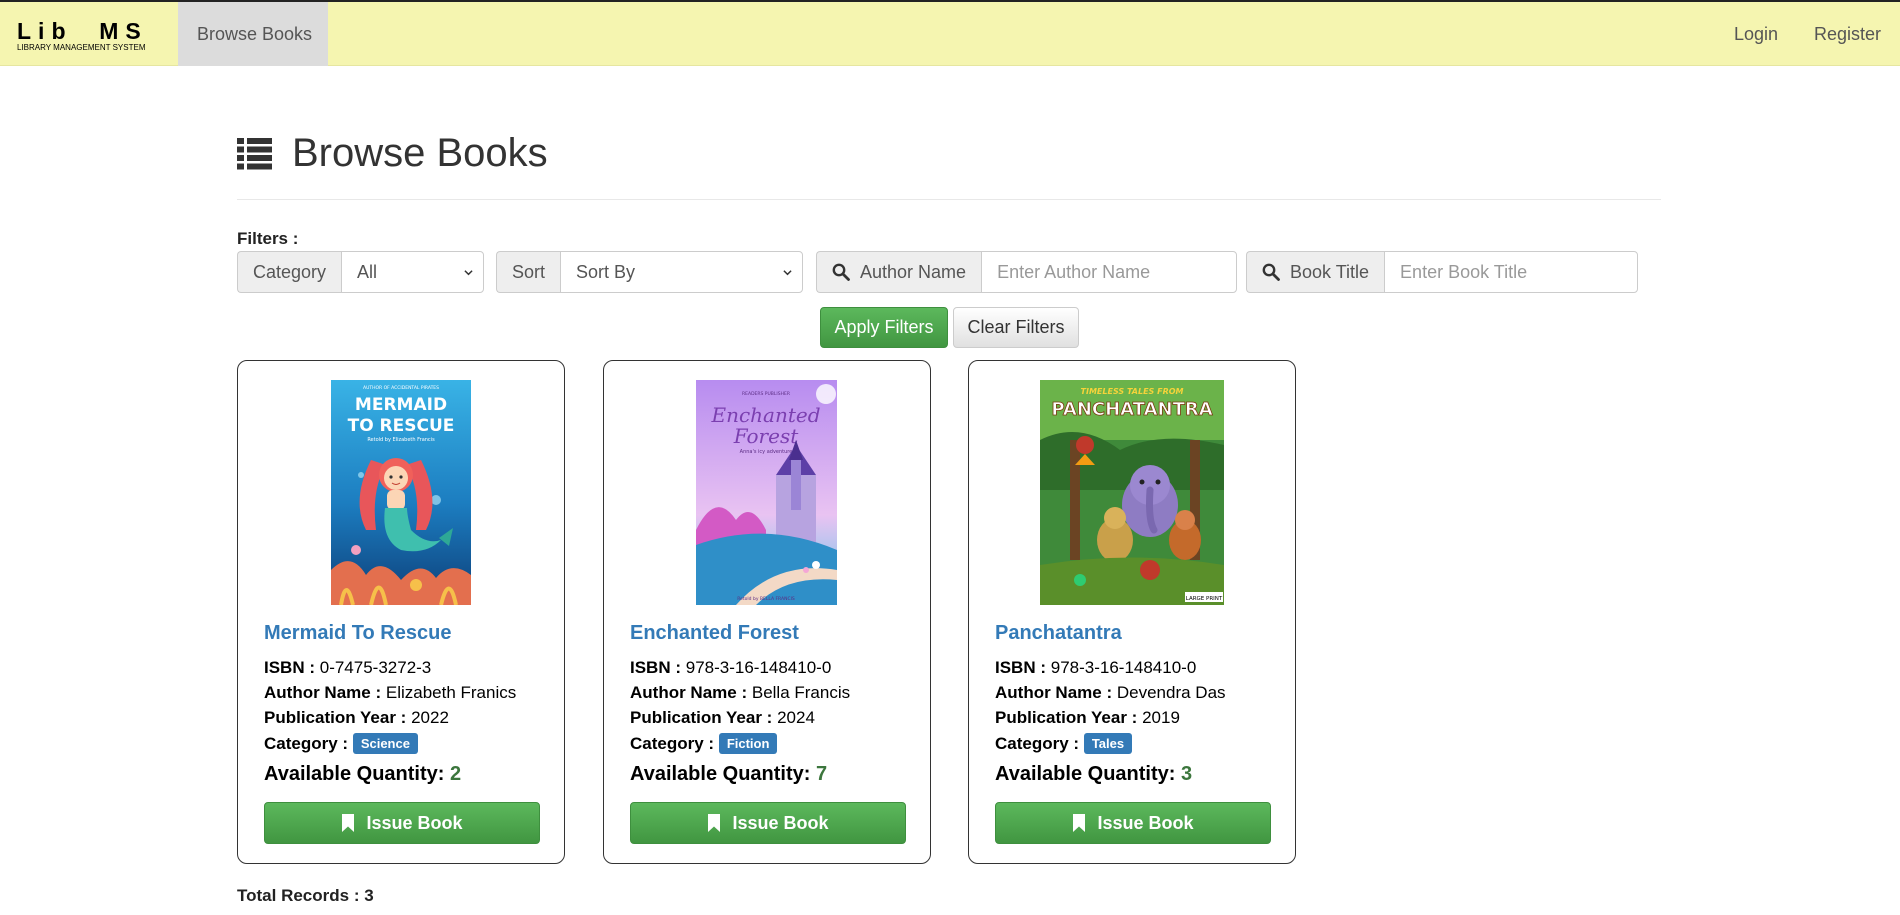 Image resolution: width=1900 pixels, height=915 pixels. I want to click on svg-text: AUTHOR OF ACCIDENTAL PIRATES, so click(401, 388).